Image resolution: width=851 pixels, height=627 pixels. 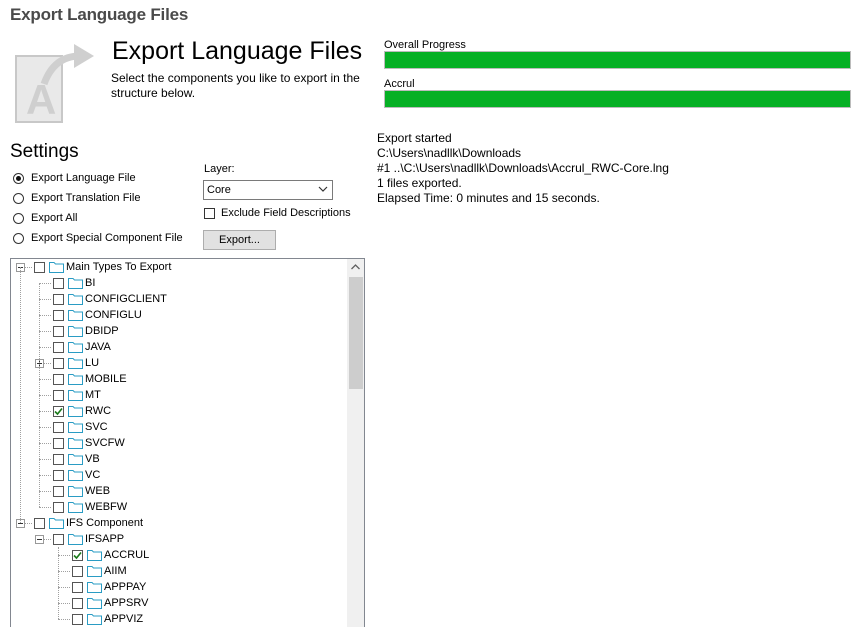 What do you see at coordinates (110, 299) in the screenshot?
I see `tree-node: CONFIGCLIENT` at bounding box center [110, 299].